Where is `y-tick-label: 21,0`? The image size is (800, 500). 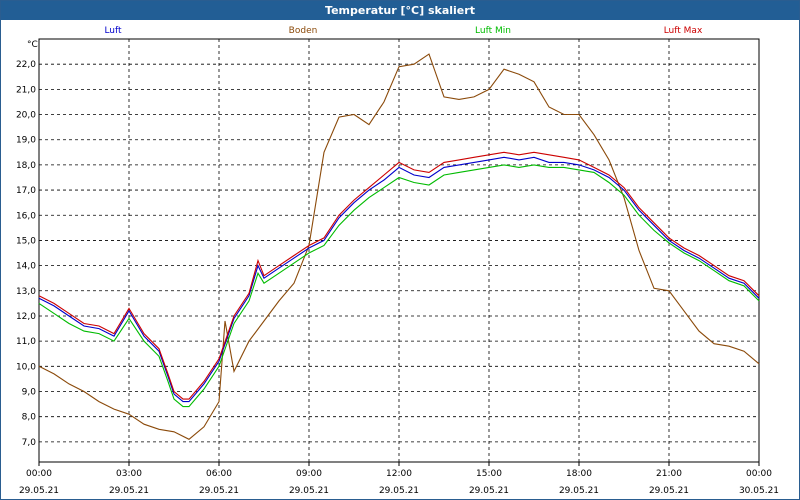
y-tick-label: 21,0 is located at coordinates (26, 90).